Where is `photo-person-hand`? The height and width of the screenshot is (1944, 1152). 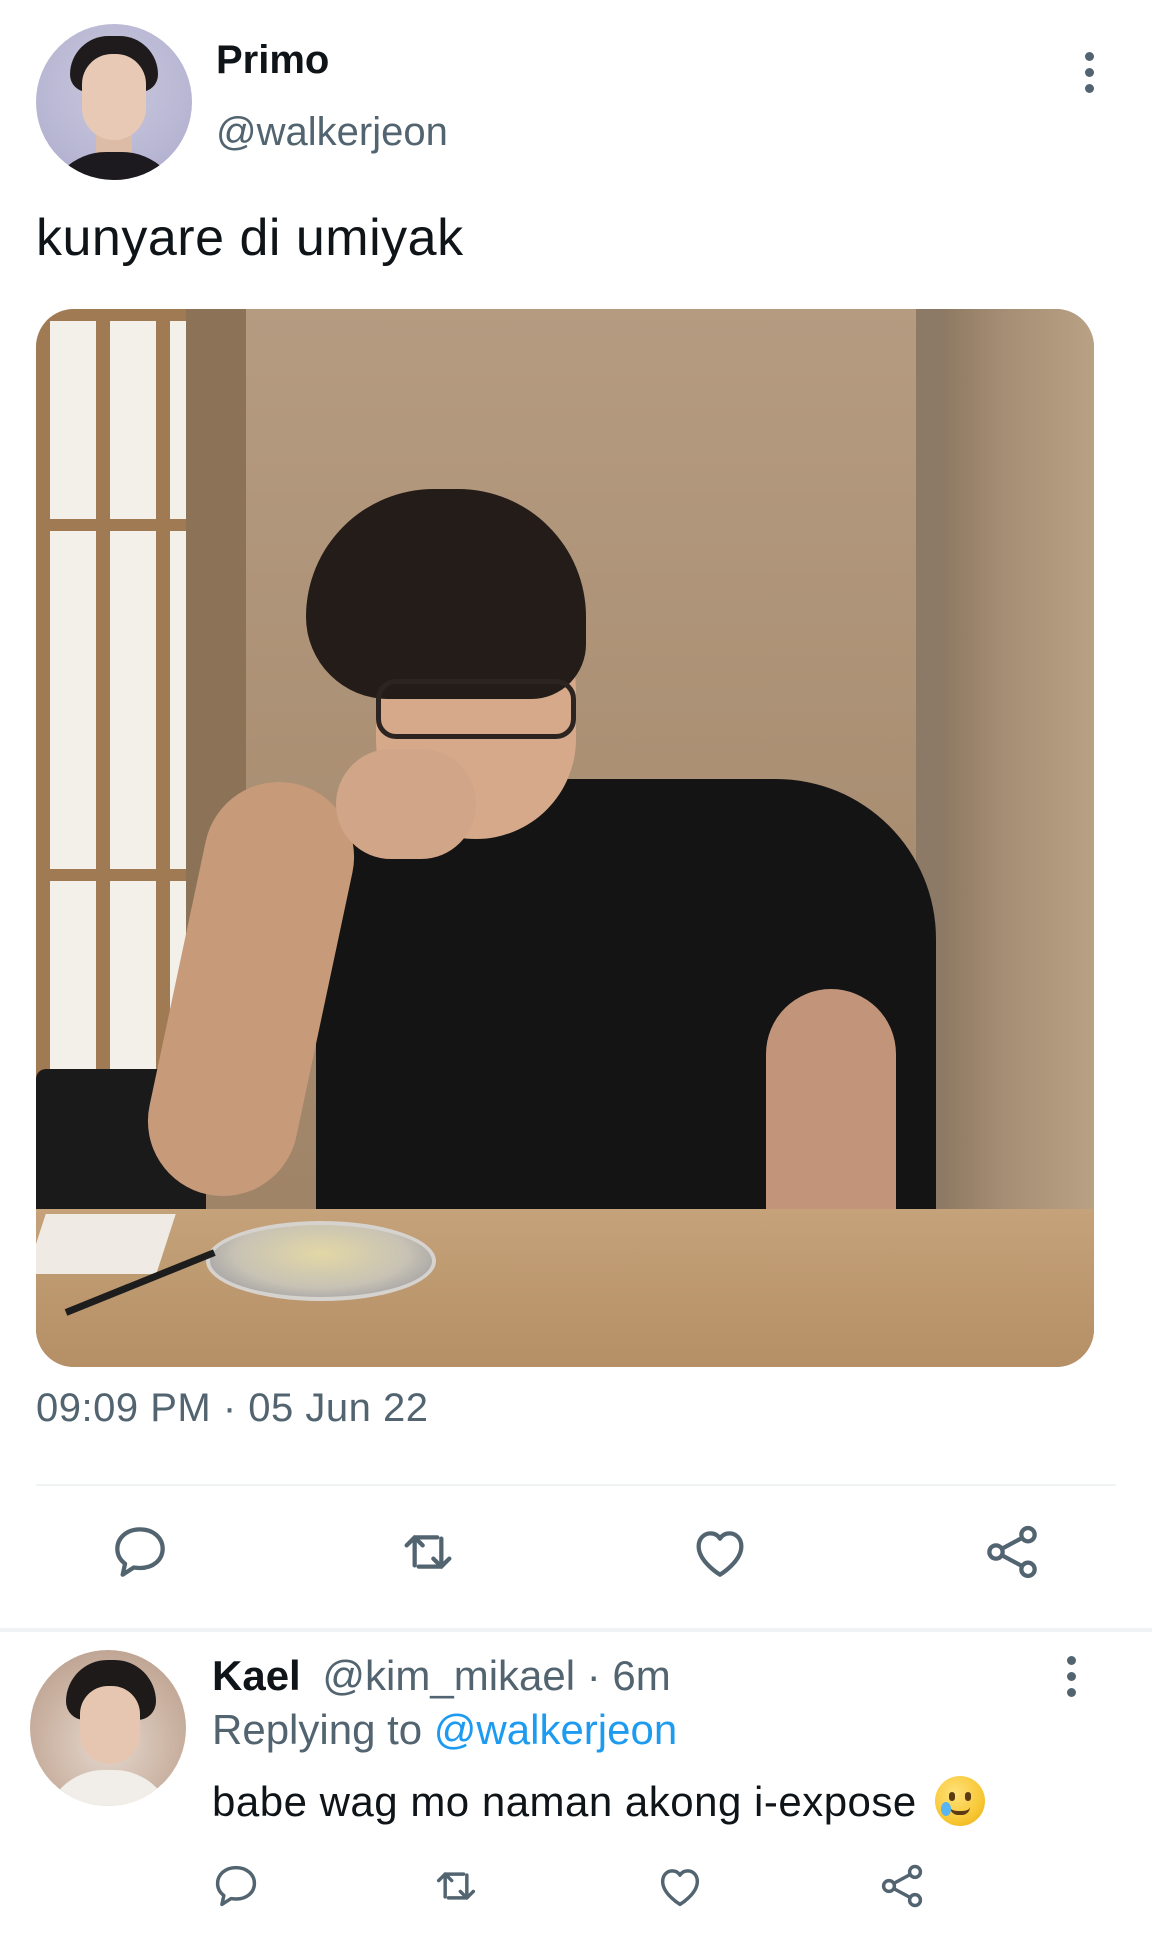 photo-person-hand is located at coordinates (406, 804).